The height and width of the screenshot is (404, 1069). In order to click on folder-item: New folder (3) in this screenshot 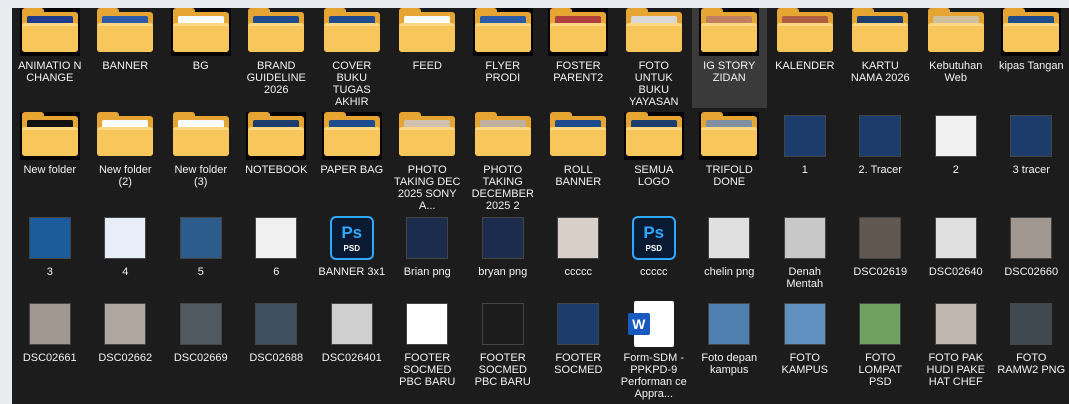, I will do `click(201, 162)`.